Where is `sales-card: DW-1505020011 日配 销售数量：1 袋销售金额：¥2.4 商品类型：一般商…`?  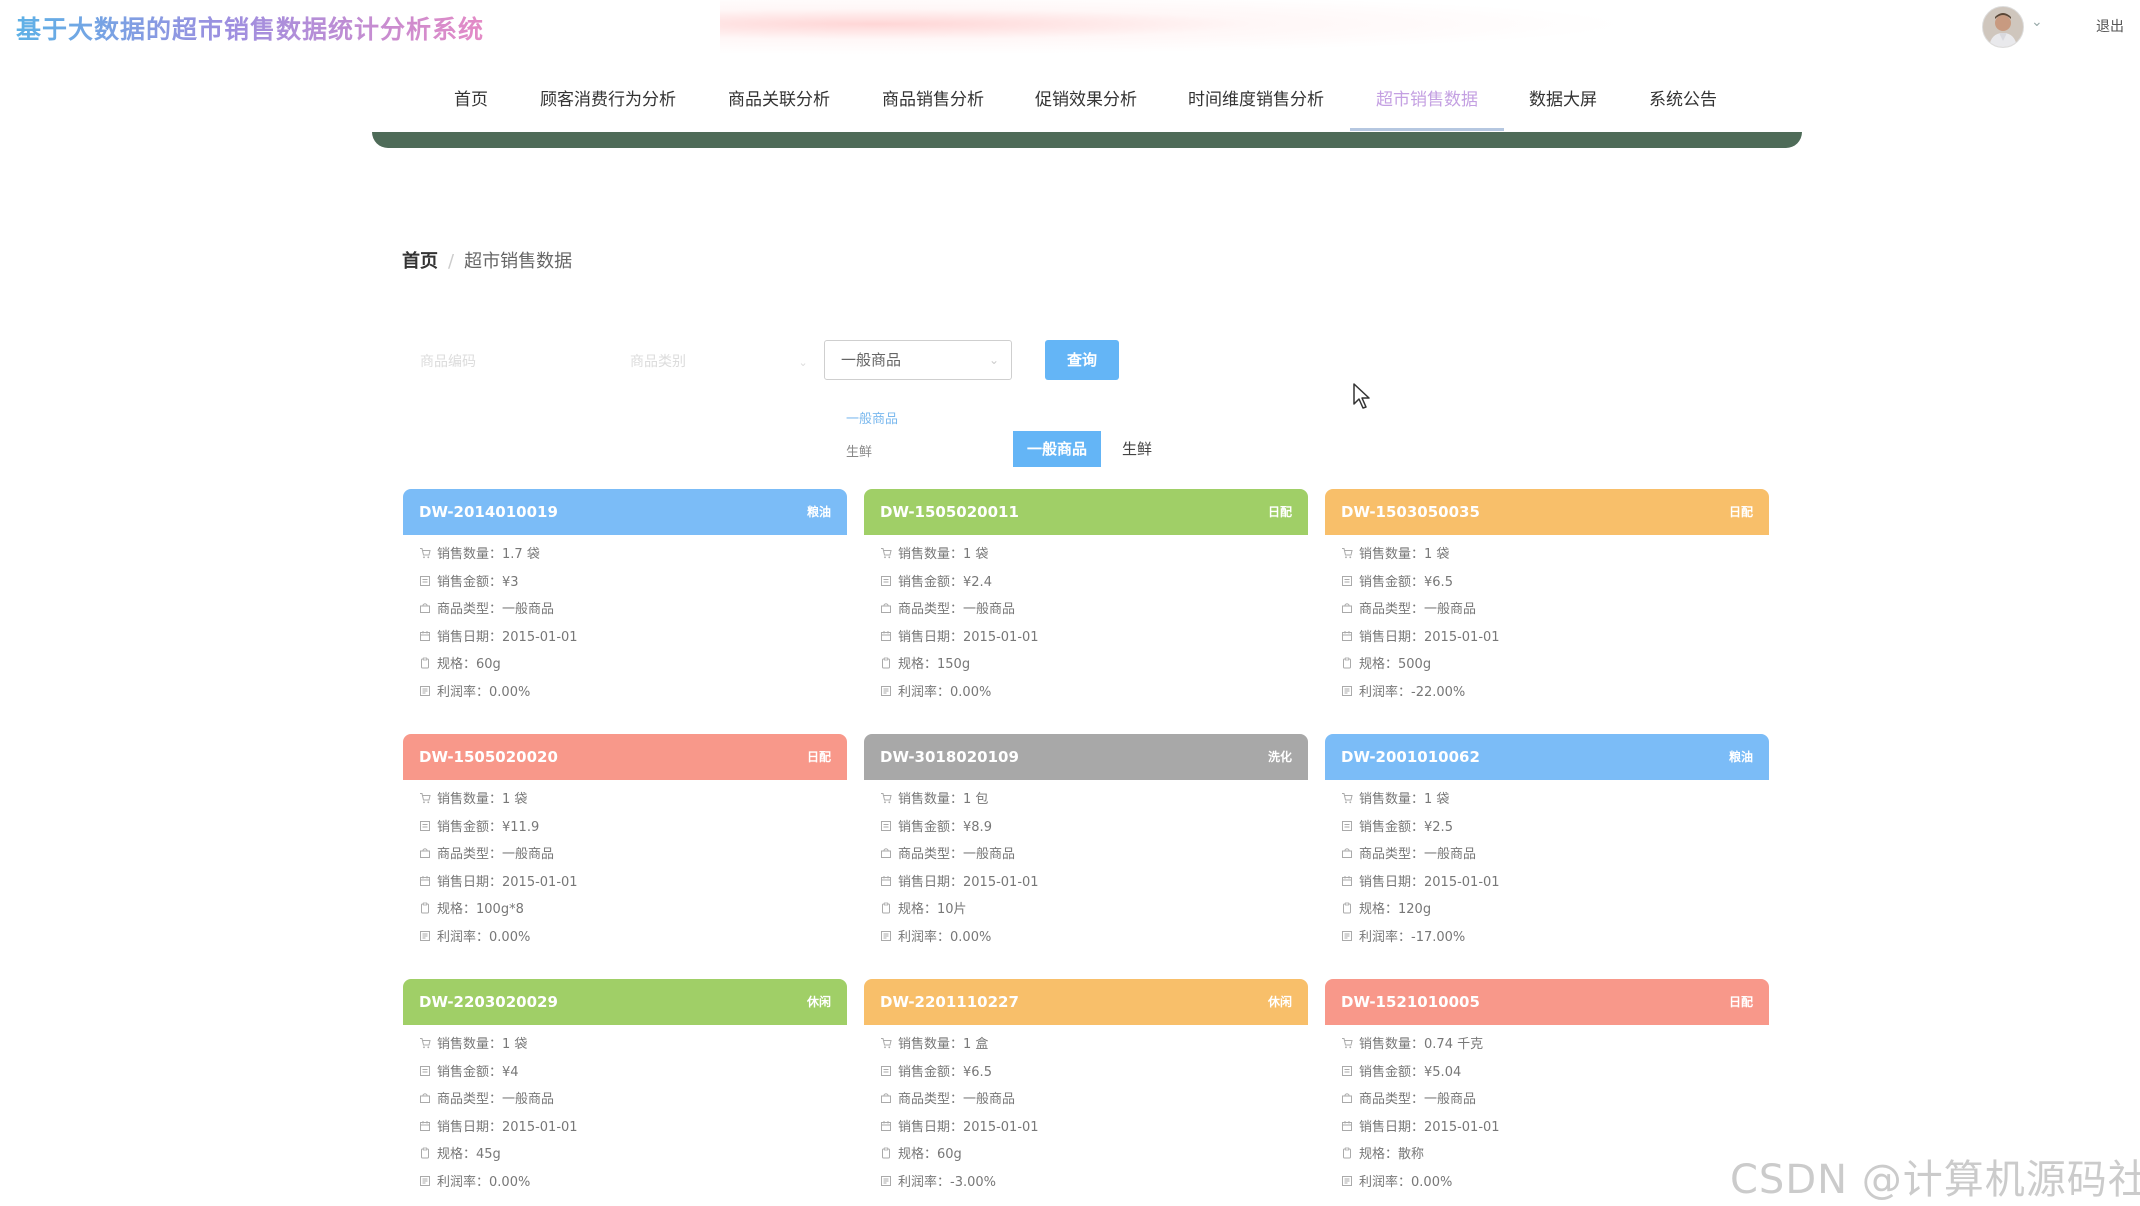 sales-card: DW-1505020011 日配 销售数量：1 袋销售金额：¥2.4 商品类型：一般商… is located at coordinates (1086, 599).